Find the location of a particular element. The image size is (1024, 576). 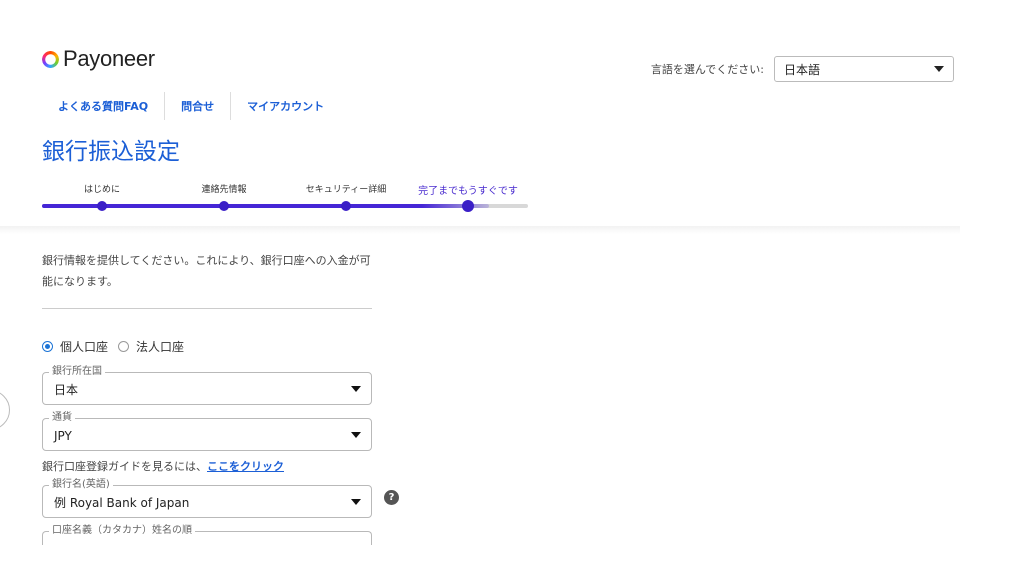

bank-country-value: 日本 is located at coordinates (66, 390).